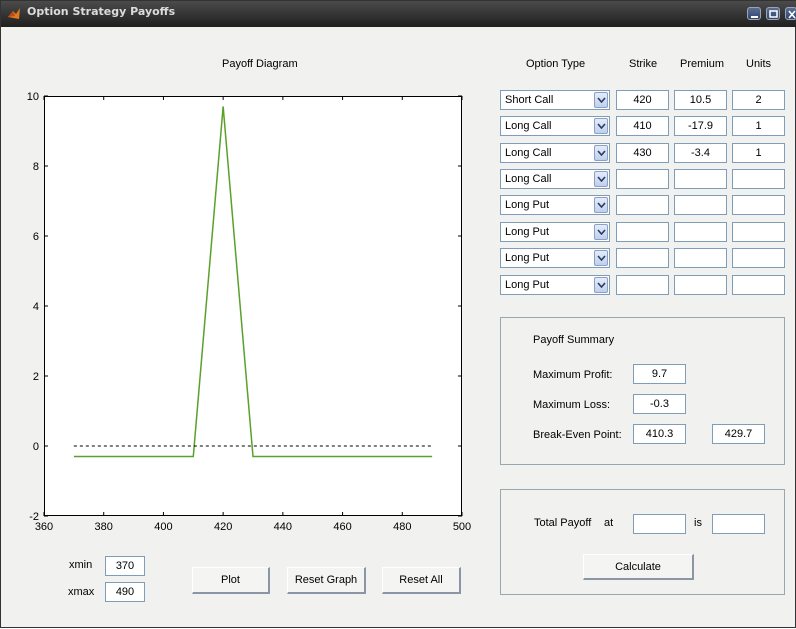 The height and width of the screenshot is (629, 796). What do you see at coordinates (642, 126) in the screenshot?
I see `strike-input: 410` at bounding box center [642, 126].